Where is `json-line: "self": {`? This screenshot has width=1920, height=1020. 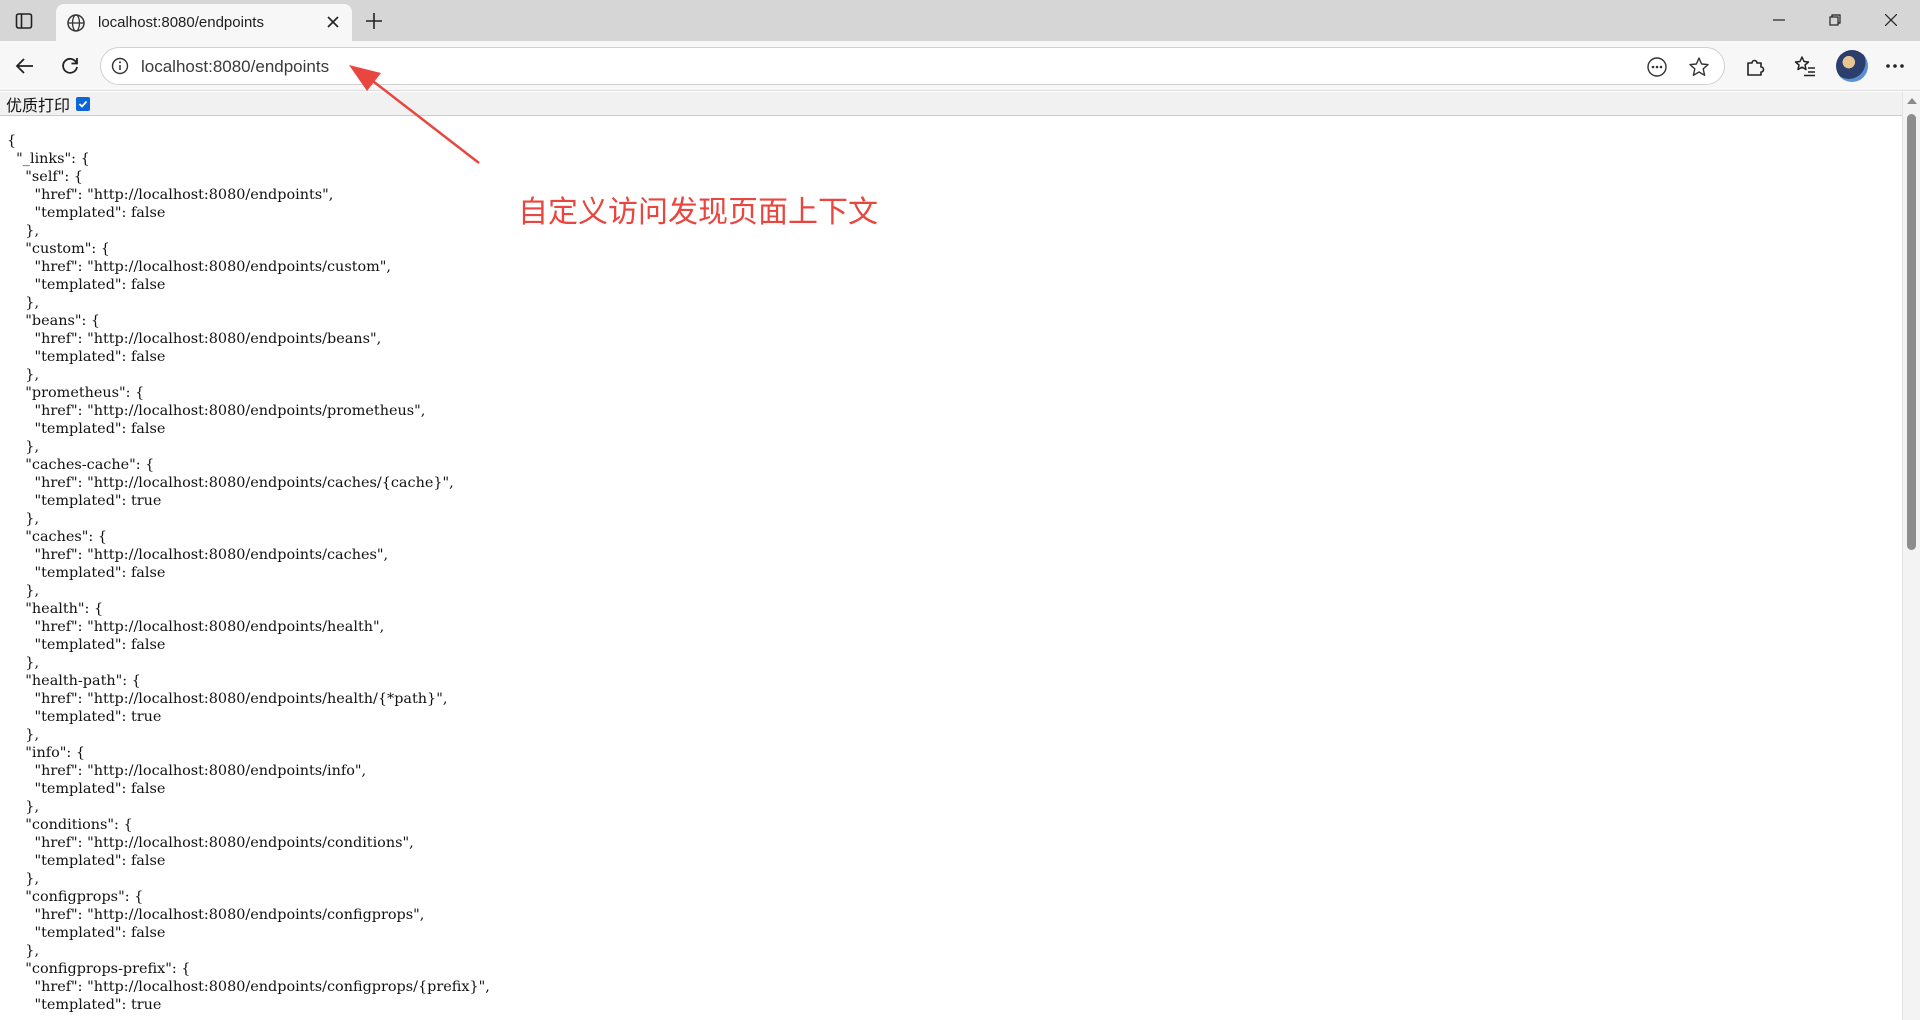 json-line: "self": { is located at coordinates (45, 177).